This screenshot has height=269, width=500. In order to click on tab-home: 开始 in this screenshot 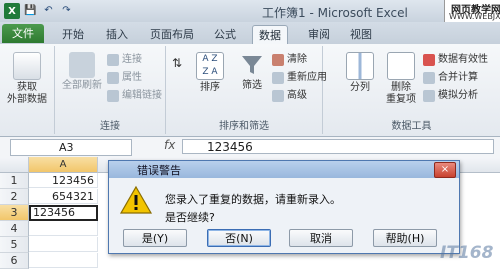, I will do `click(73, 34)`.